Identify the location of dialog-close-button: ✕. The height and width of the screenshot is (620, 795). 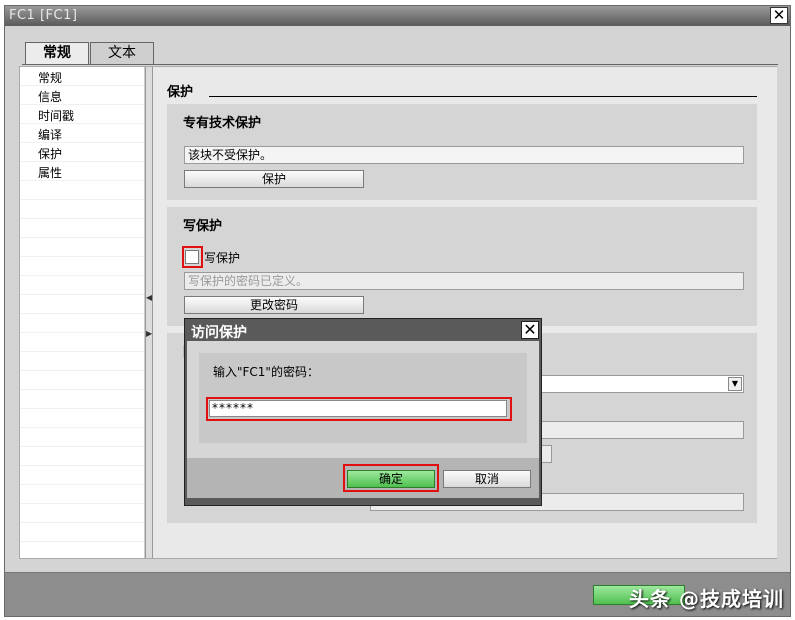
(530, 330).